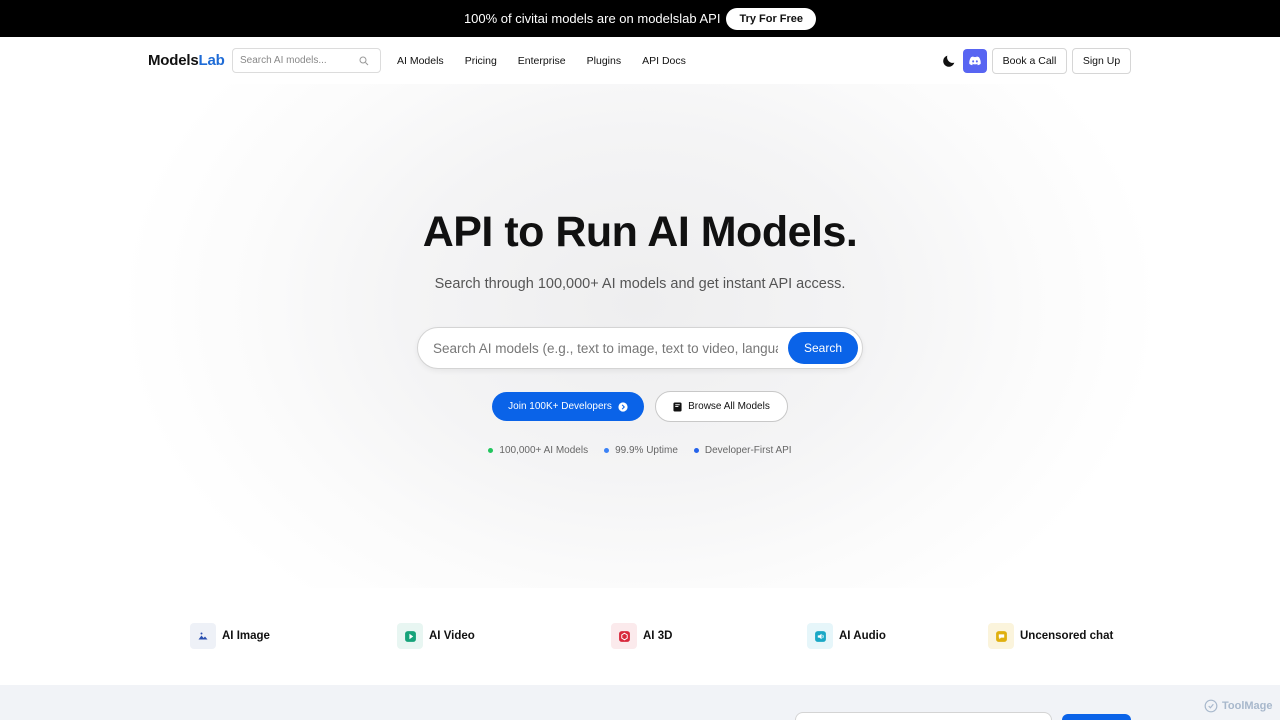 The height and width of the screenshot is (720, 1280). I want to click on search-icon, so click(364, 61).